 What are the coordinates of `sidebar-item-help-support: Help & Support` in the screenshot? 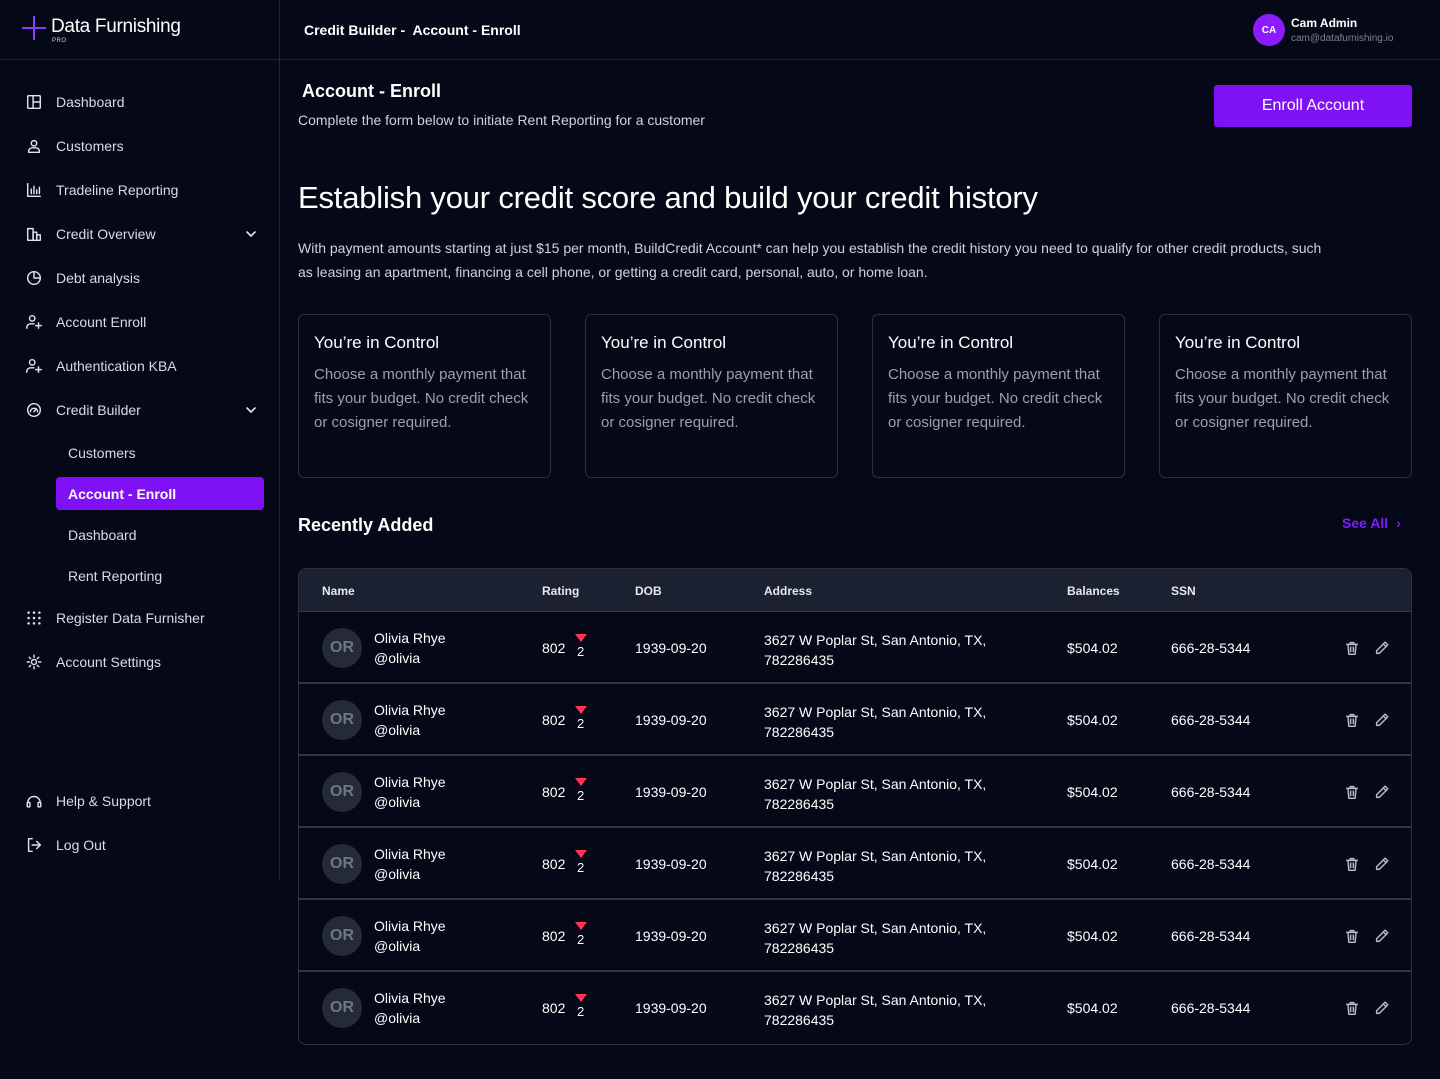 It's located at (144, 801).